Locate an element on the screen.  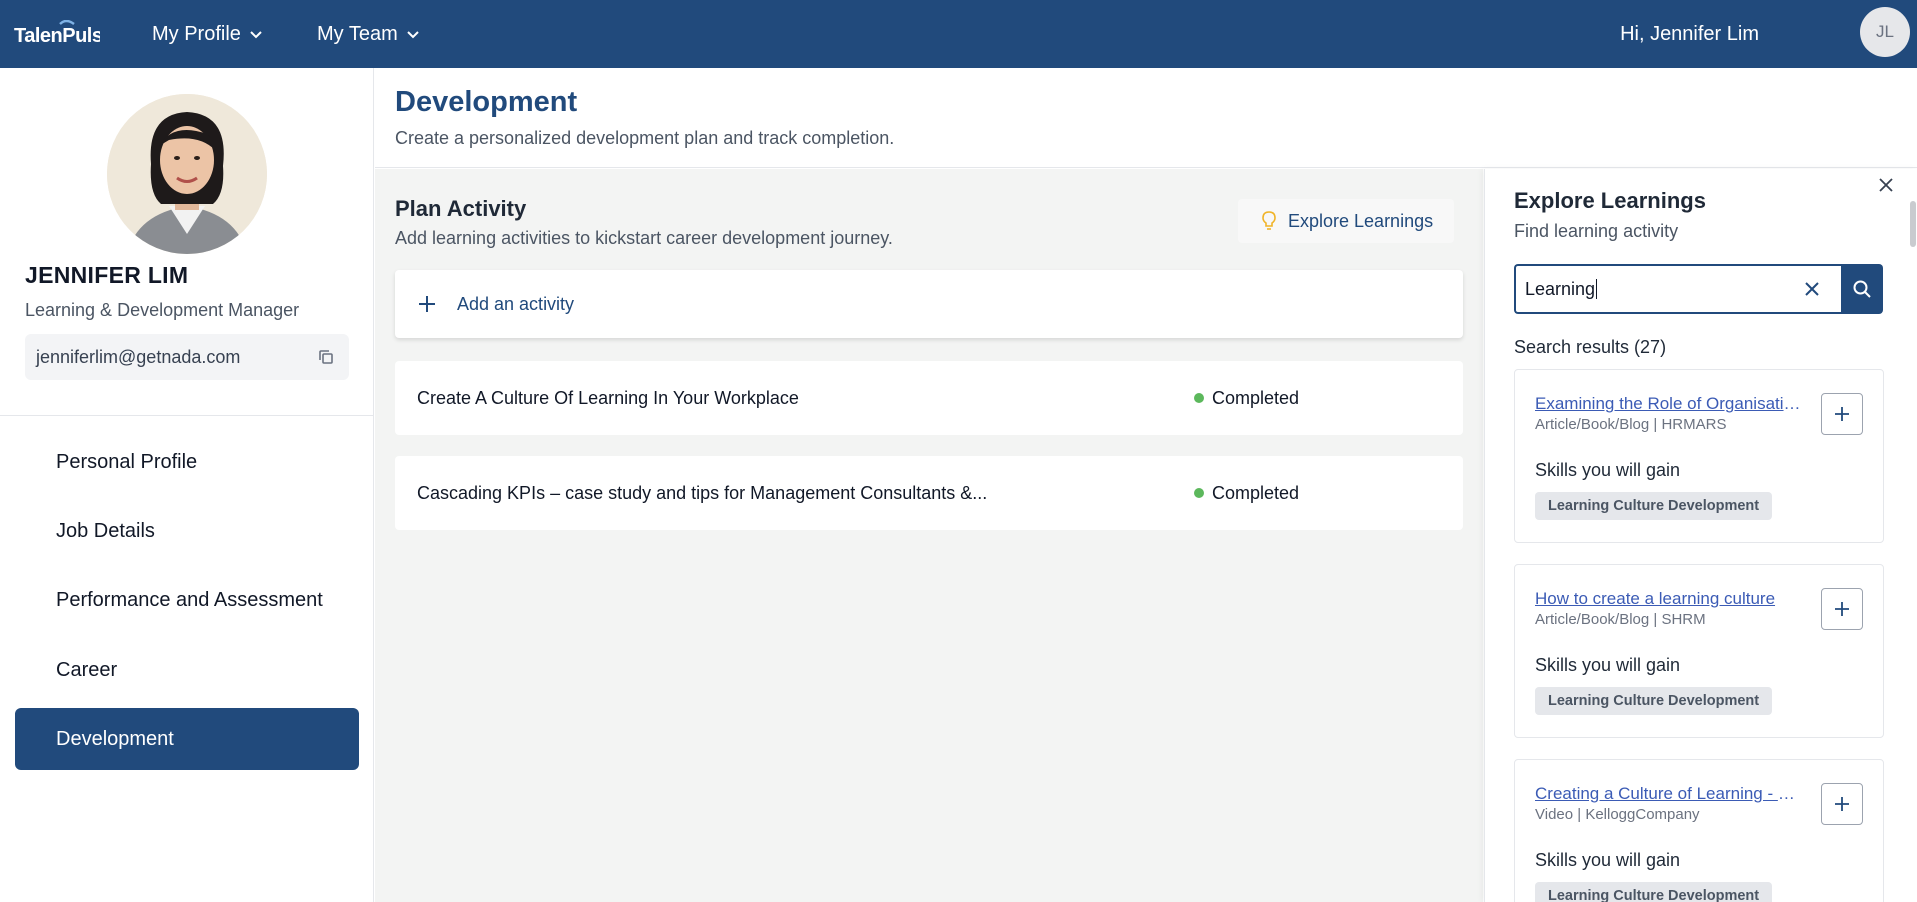
result-title-link: How to create a learning culture is located at coordinates (1670, 599).